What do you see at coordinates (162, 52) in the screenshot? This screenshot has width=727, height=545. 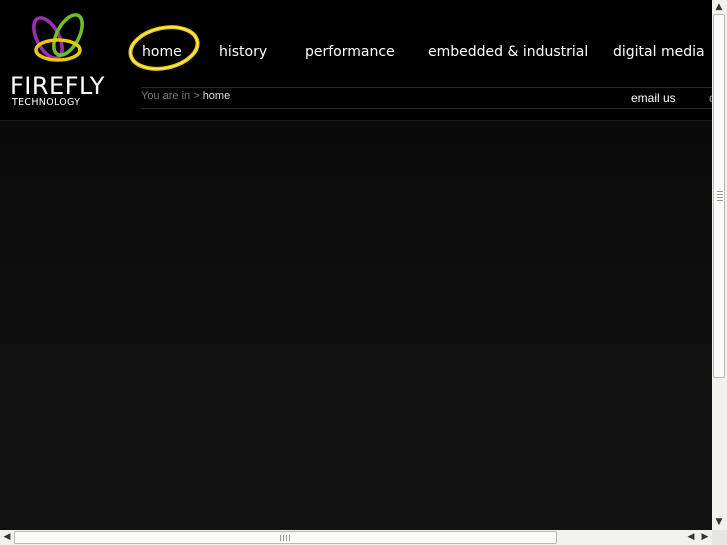 I see `nav-item-home: home` at bounding box center [162, 52].